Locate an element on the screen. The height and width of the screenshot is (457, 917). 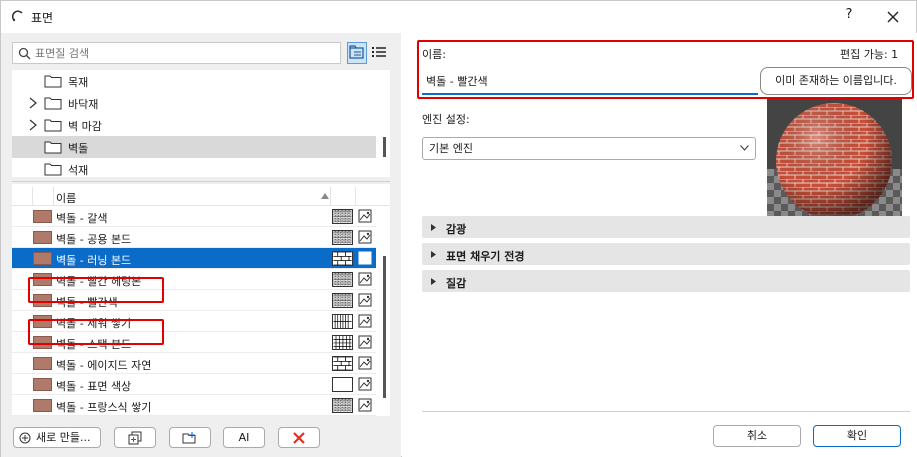
surface-name: 벽돌 - 러닝 본드 is located at coordinates (94, 260).